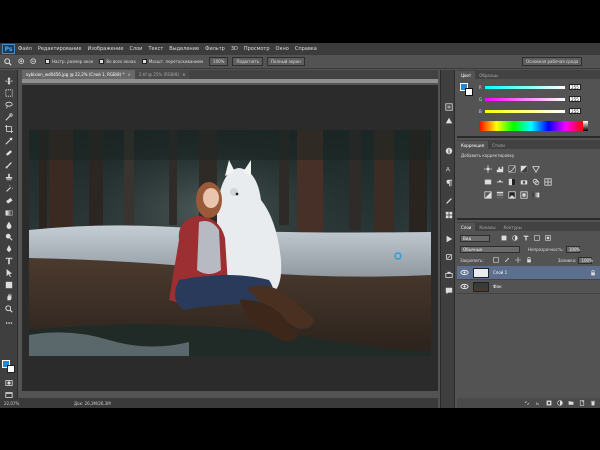 Image resolution: width=600 pixels, height=450 pixels. Describe the element at coordinates (469, 92) in the screenshot. I see `panel-background-swatch` at that location.